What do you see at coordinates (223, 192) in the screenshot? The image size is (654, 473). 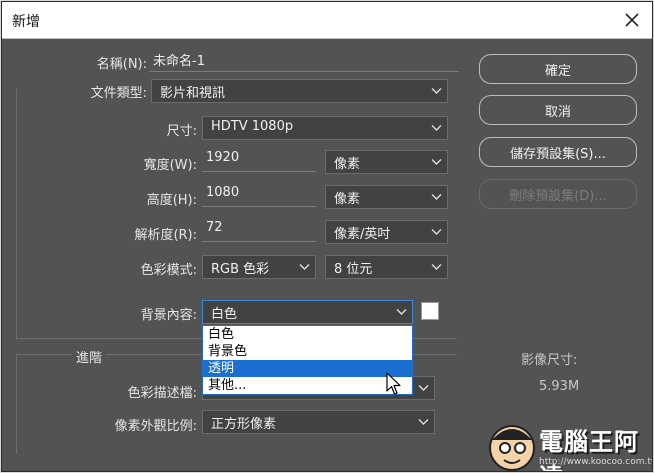 I see `height-value: 1080` at bounding box center [223, 192].